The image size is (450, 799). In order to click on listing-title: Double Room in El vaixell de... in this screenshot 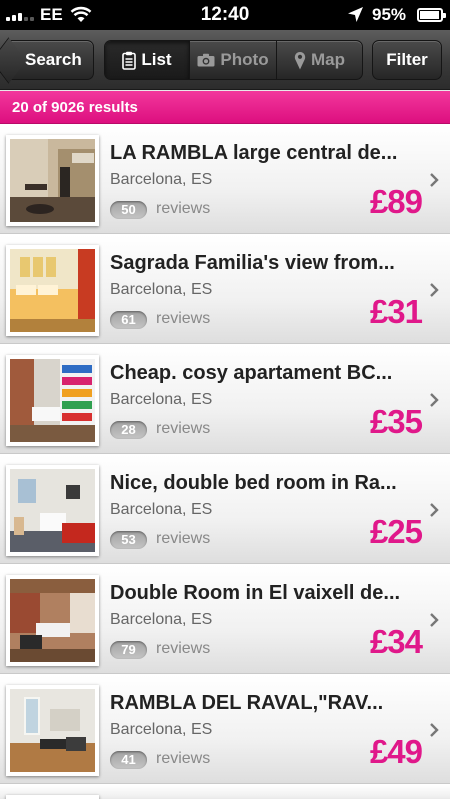, I will do `click(255, 593)`.